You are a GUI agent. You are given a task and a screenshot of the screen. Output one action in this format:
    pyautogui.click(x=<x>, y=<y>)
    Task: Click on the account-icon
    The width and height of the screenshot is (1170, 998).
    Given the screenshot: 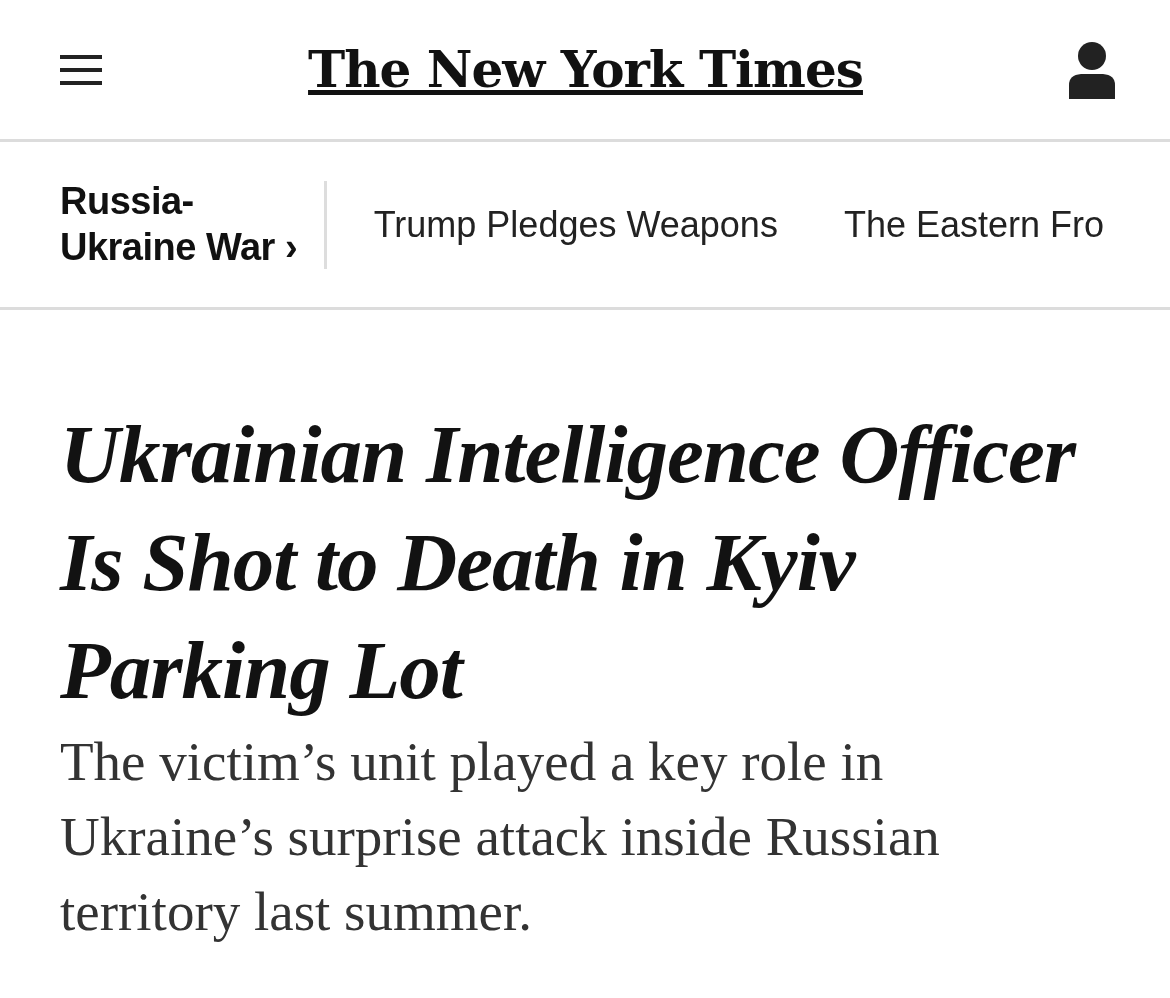 What is the action you would take?
    pyautogui.click(x=1092, y=69)
    